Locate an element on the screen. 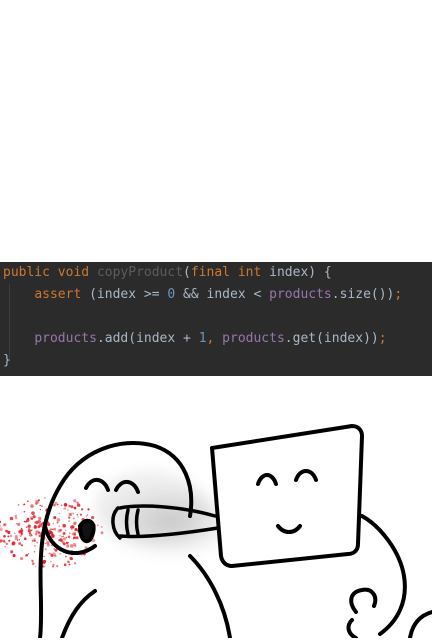  code-token: , is located at coordinates (215, 339).